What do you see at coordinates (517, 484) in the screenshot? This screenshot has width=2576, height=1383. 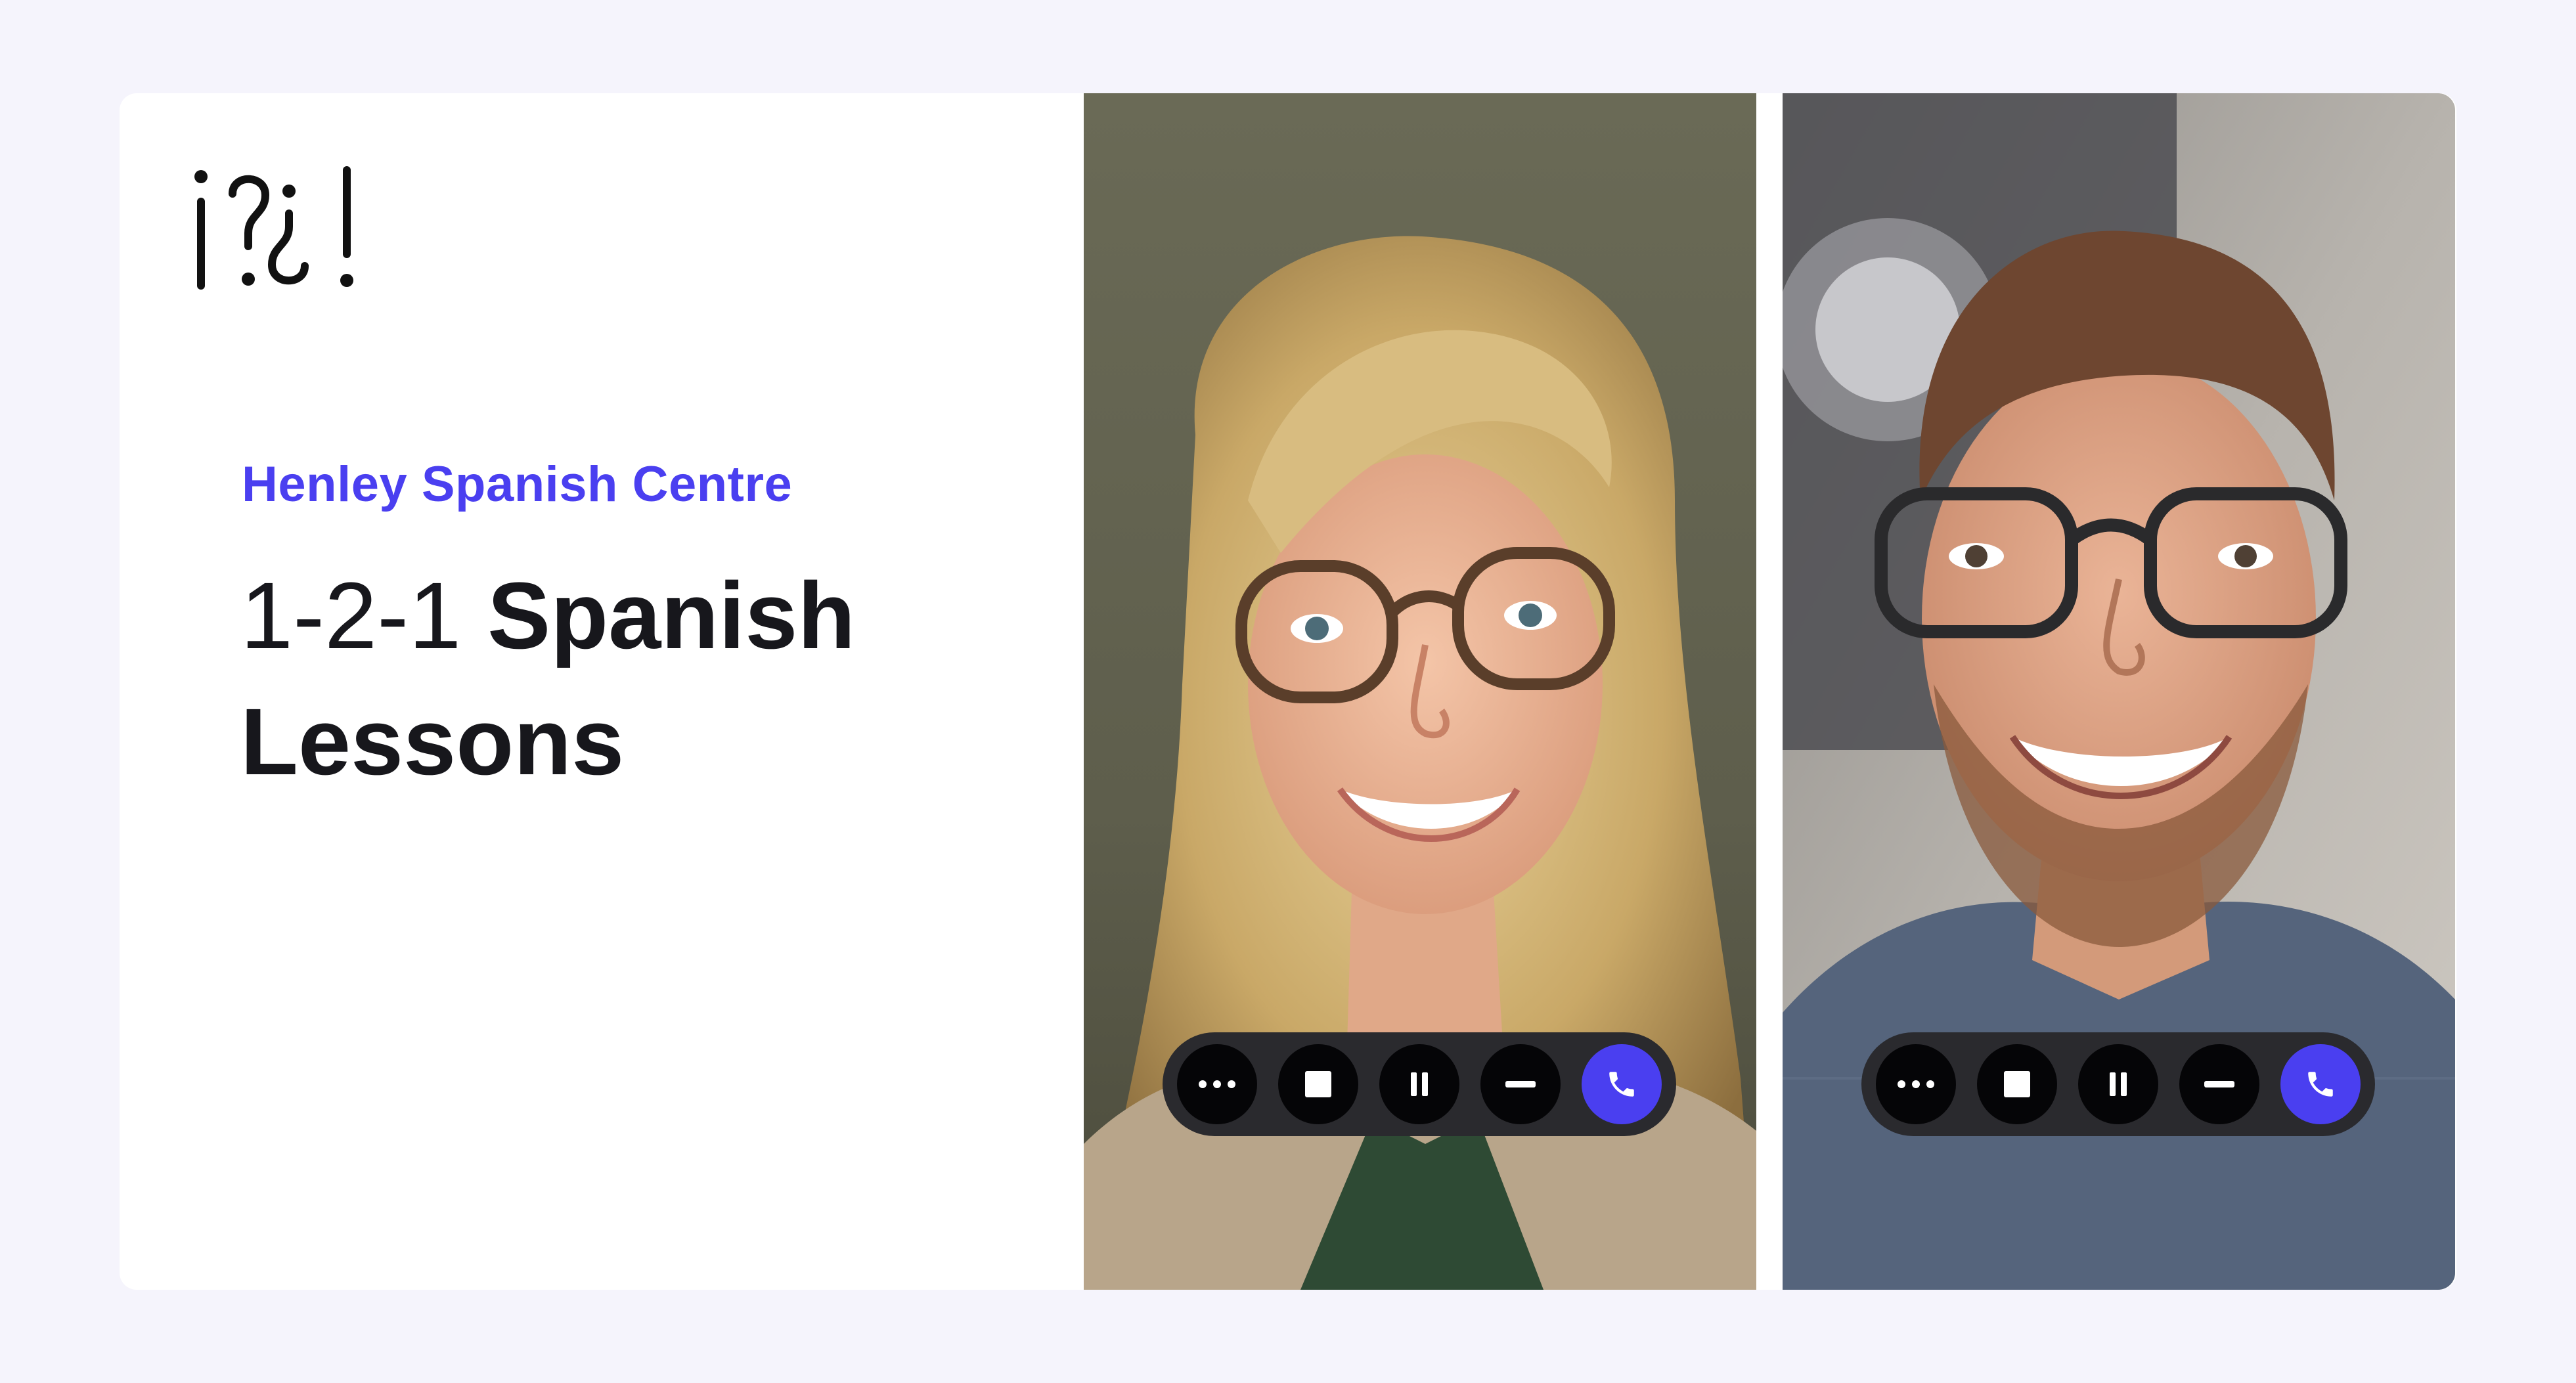 I see `brand-name: Henley Spanish Centre` at bounding box center [517, 484].